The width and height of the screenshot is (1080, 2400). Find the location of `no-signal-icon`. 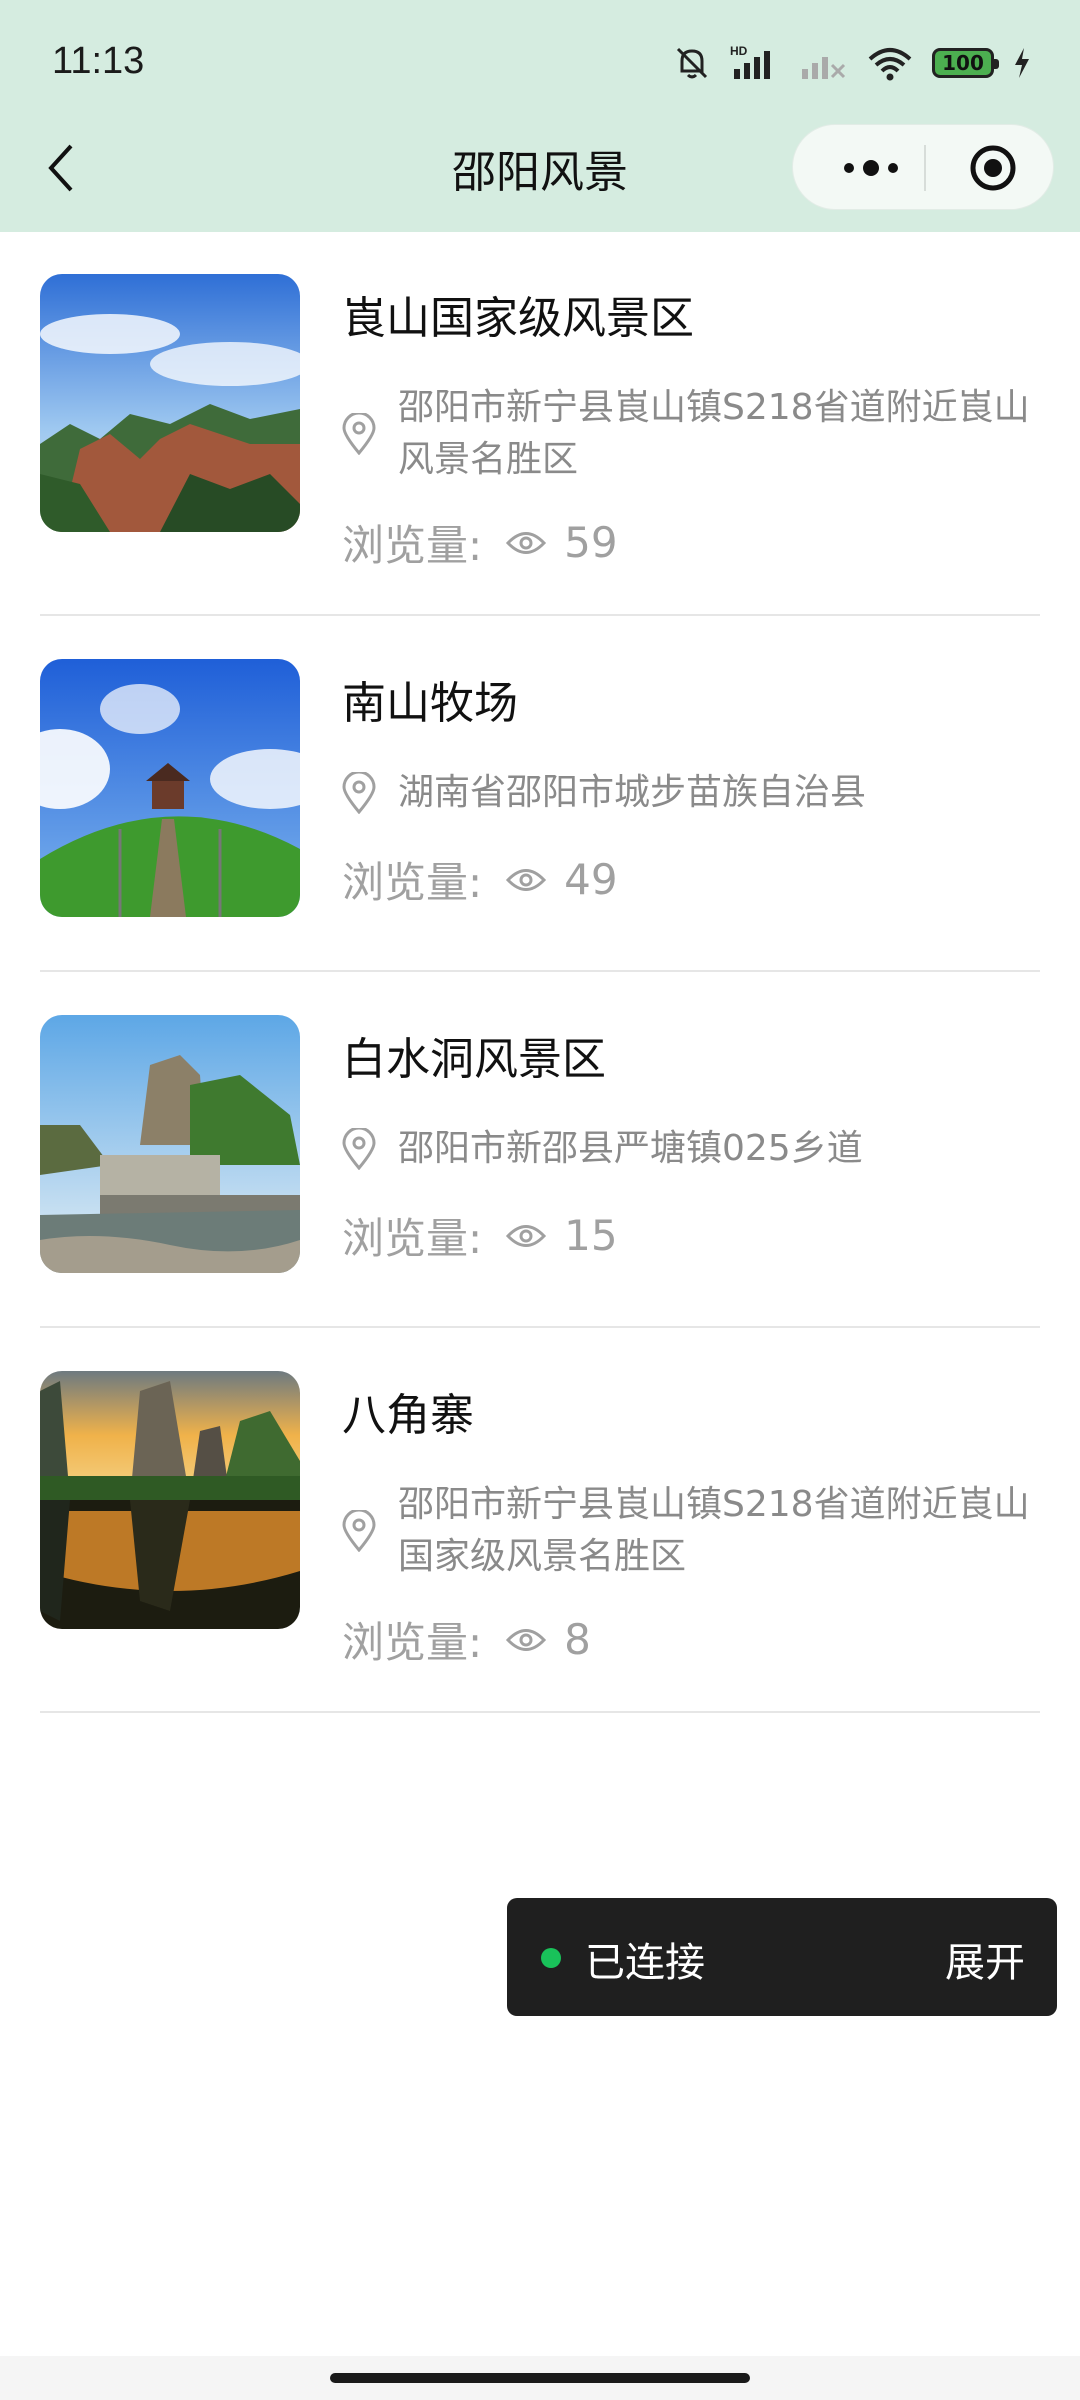

no-signal-icon is located at coordinates (824, 63).